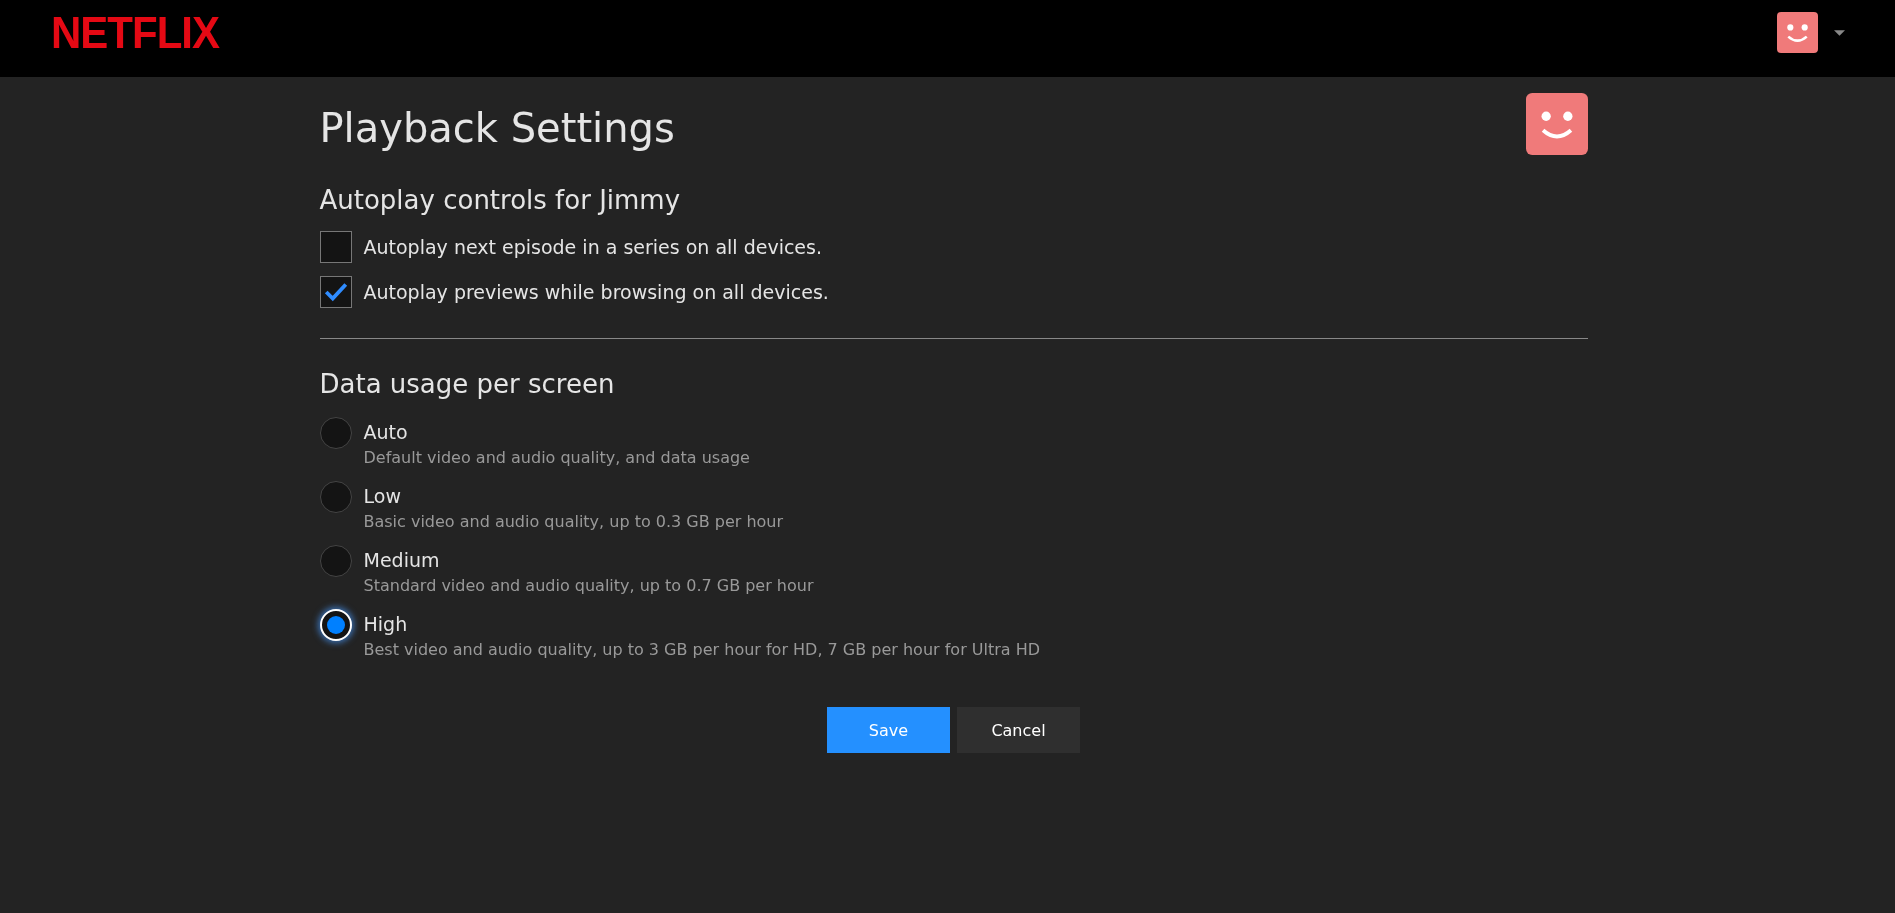 The width and height of the screenshot is (1895, 913). Describe the element at coordinates (467, 384) in the screenshot. I see `section-heading: Data usage per screen` at that location.